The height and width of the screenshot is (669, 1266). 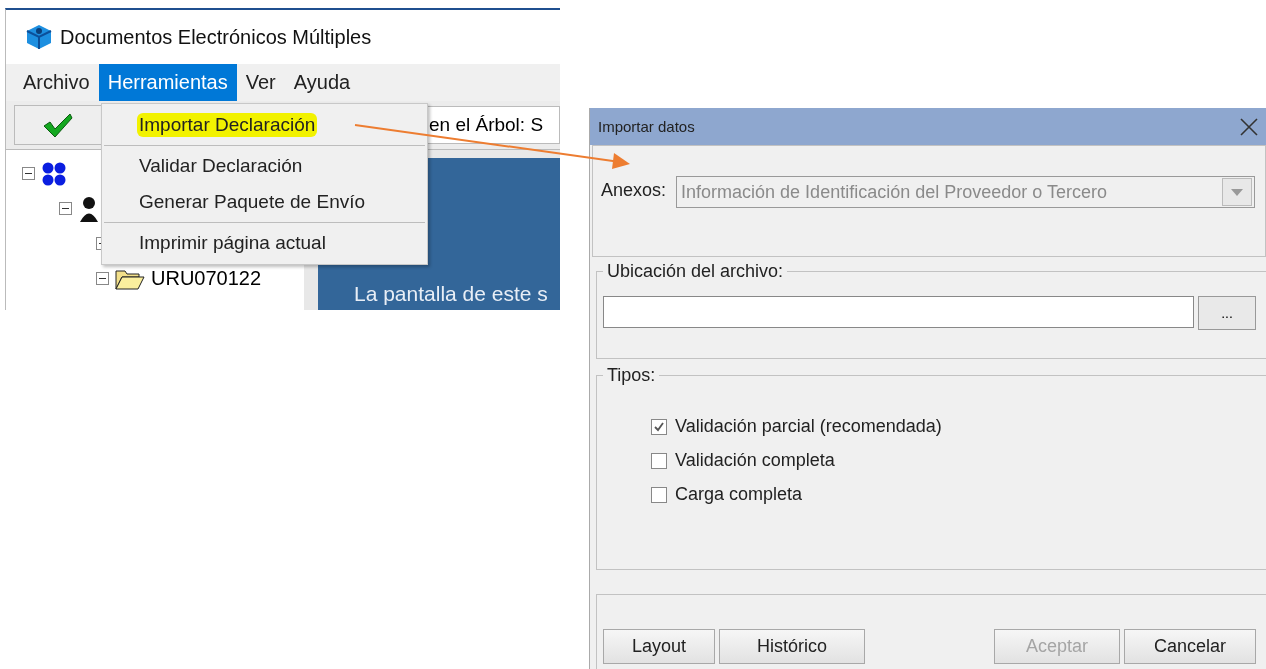 What do you see at coordinates (167, 82) in the screenshot?
I see `menu-item: Herramientas` at bounding box center [167, 82].